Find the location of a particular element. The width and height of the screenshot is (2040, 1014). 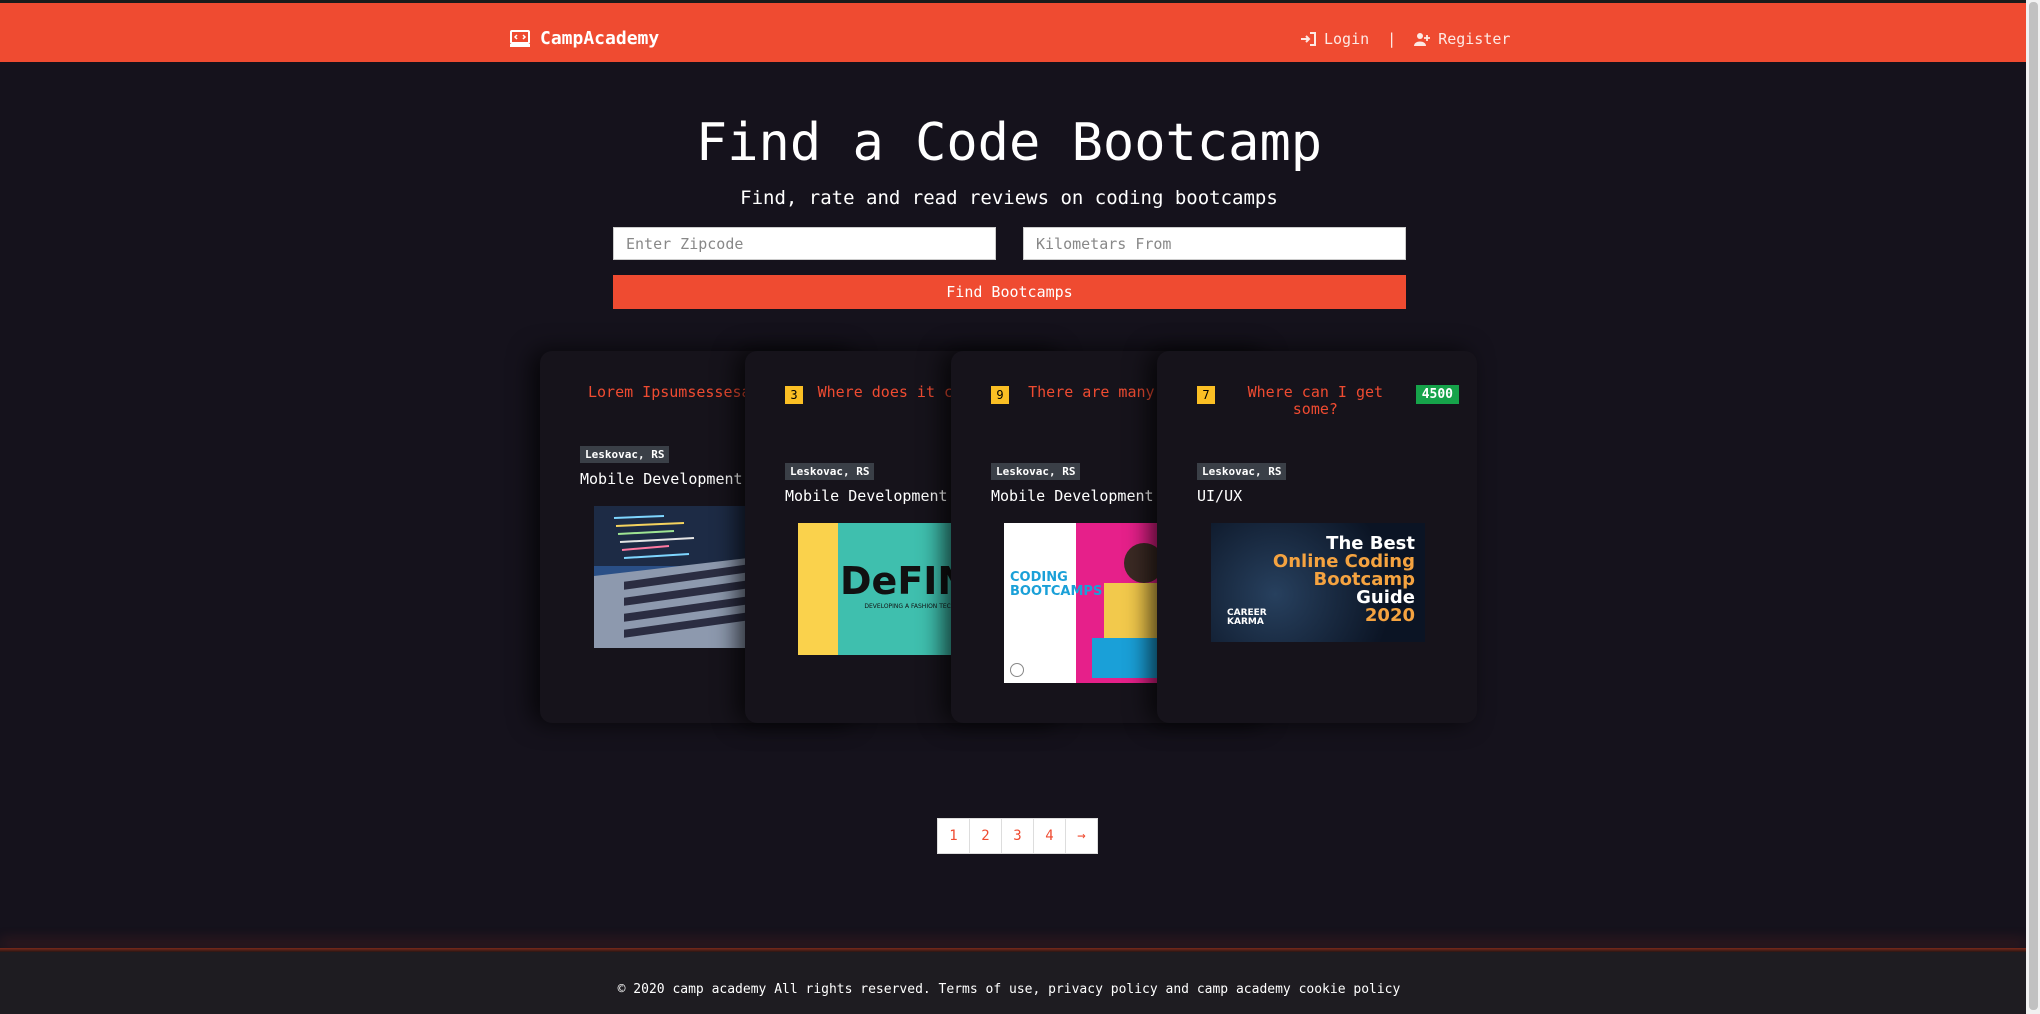

pagination: 1 2 3 4 → is located at coordinates (1017, 836).